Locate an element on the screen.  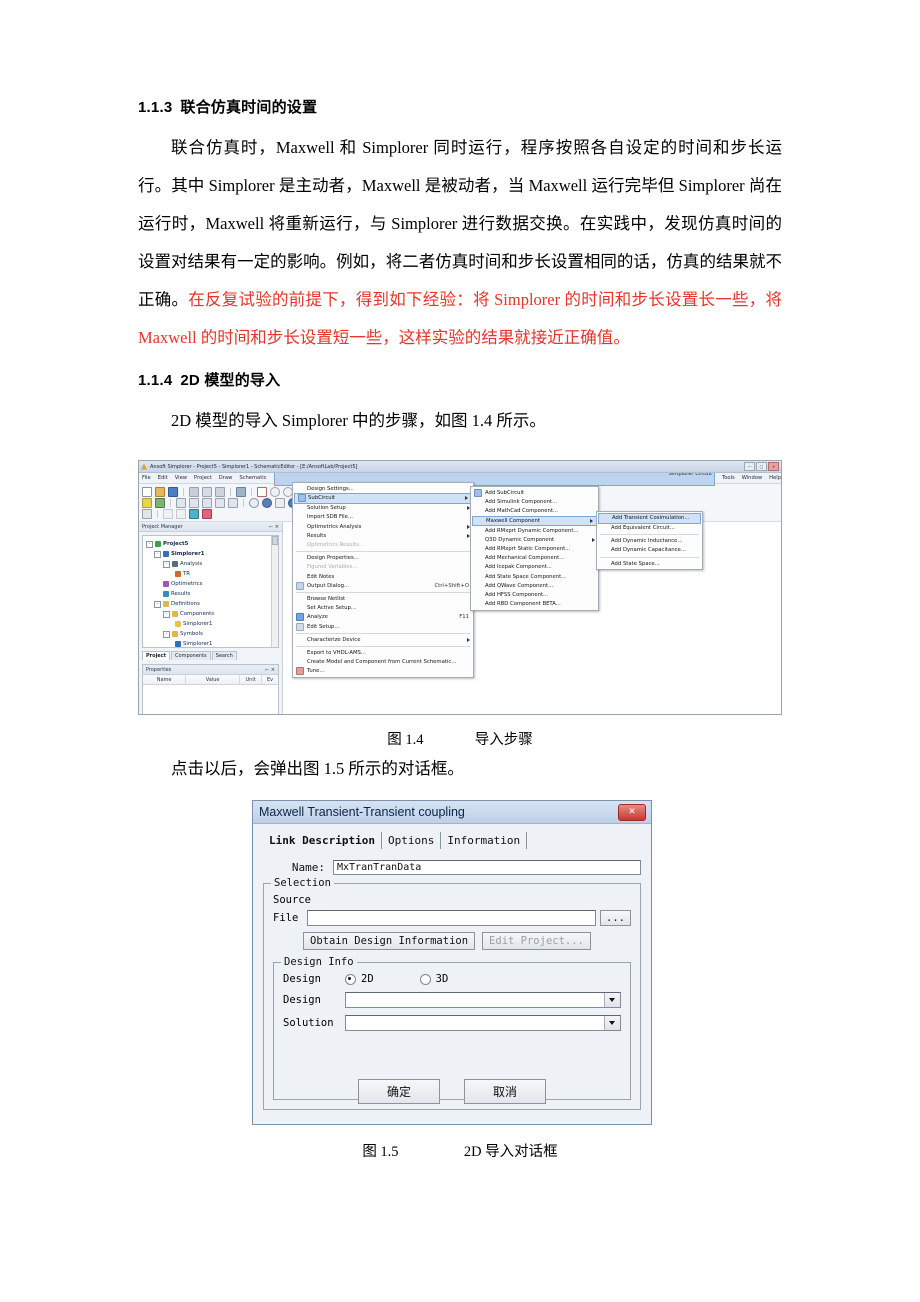
print-icon is located at coordinates (241, 491).